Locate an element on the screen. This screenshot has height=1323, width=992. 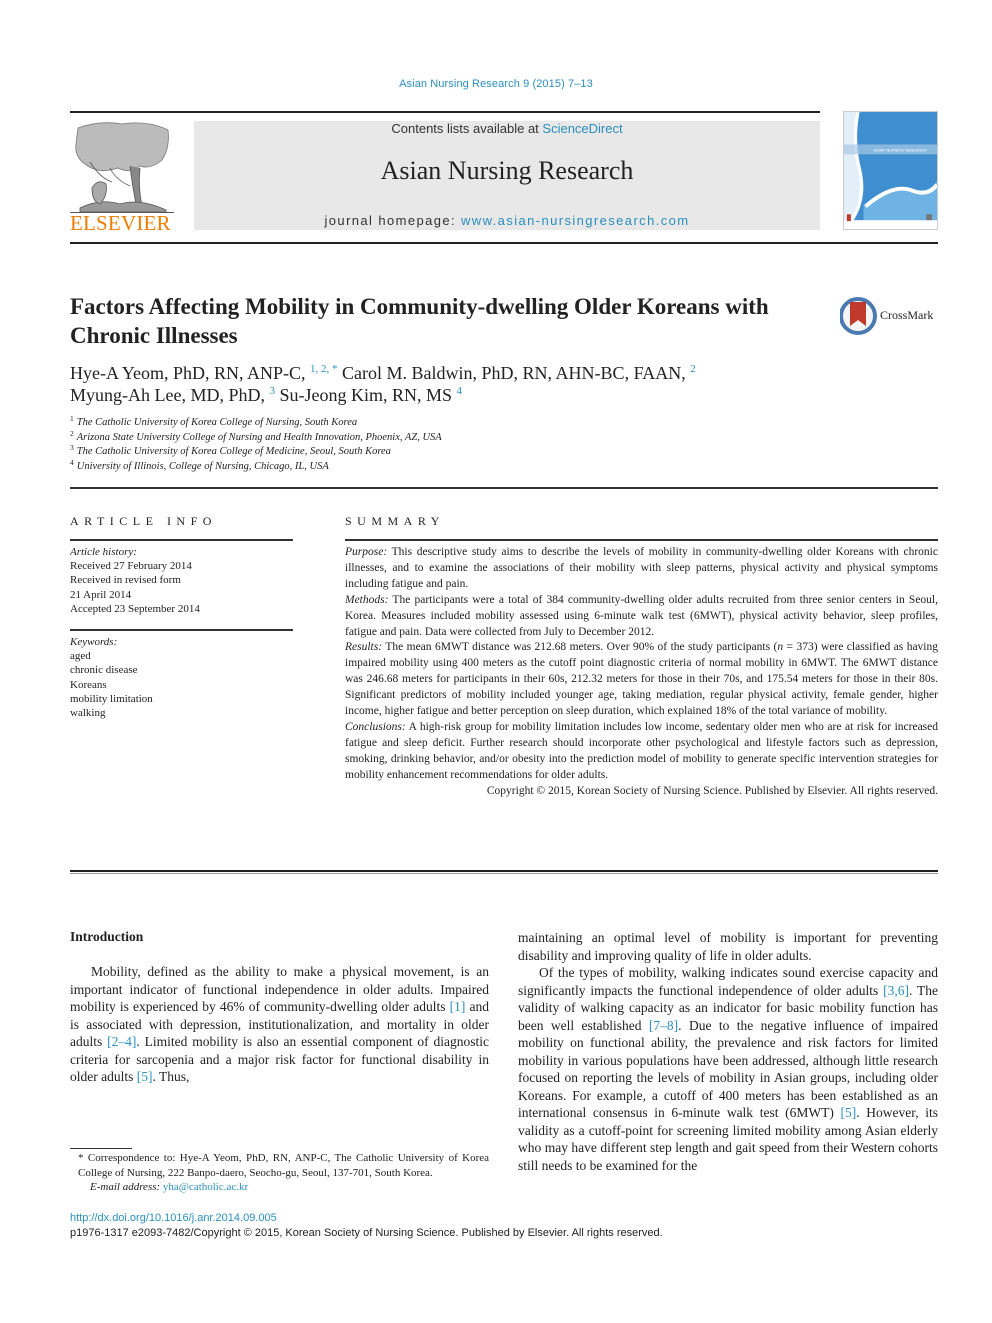
footnote-rule is located at coordinates (101, 1148).